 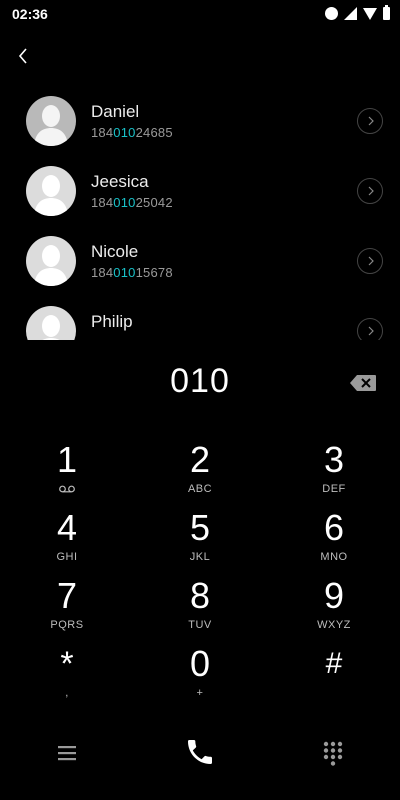 I want to click on key-digit: 9, so click(x=334, y=595).